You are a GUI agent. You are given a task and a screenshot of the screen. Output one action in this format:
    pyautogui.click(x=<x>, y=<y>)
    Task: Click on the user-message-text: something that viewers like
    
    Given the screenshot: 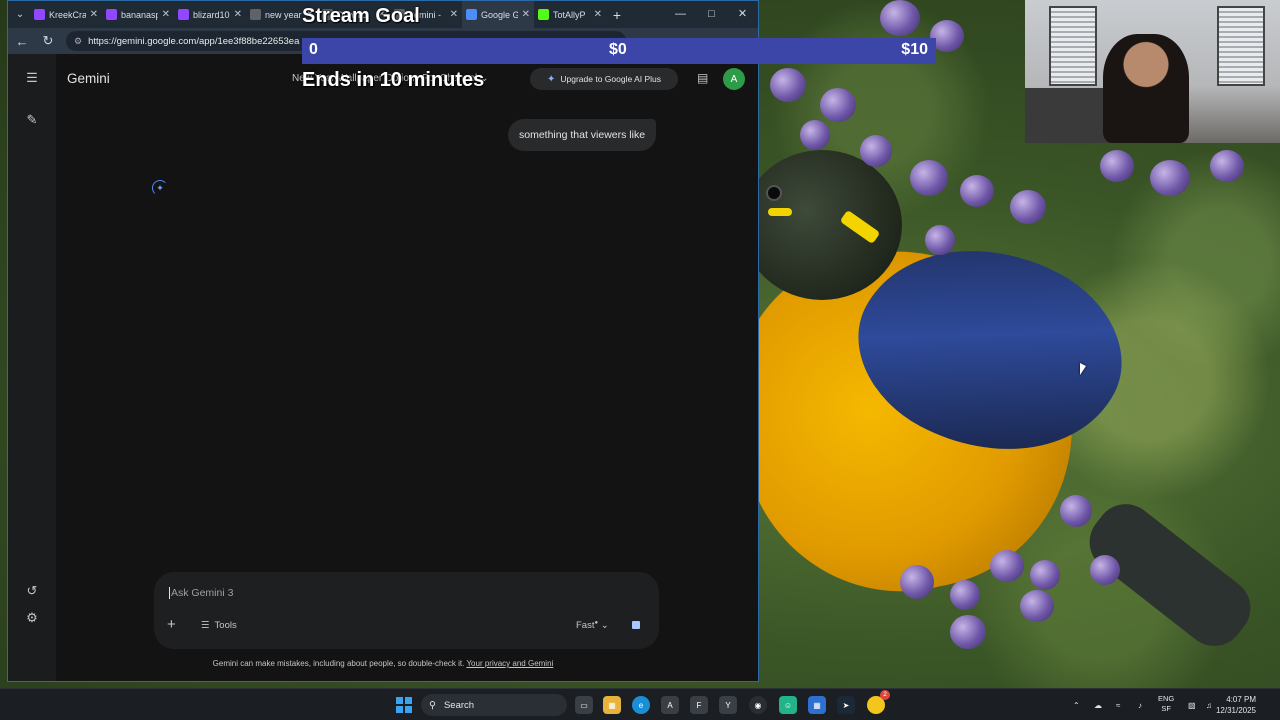 What is the action you would take?
    pyautogui.click(x=582, y=135)
    